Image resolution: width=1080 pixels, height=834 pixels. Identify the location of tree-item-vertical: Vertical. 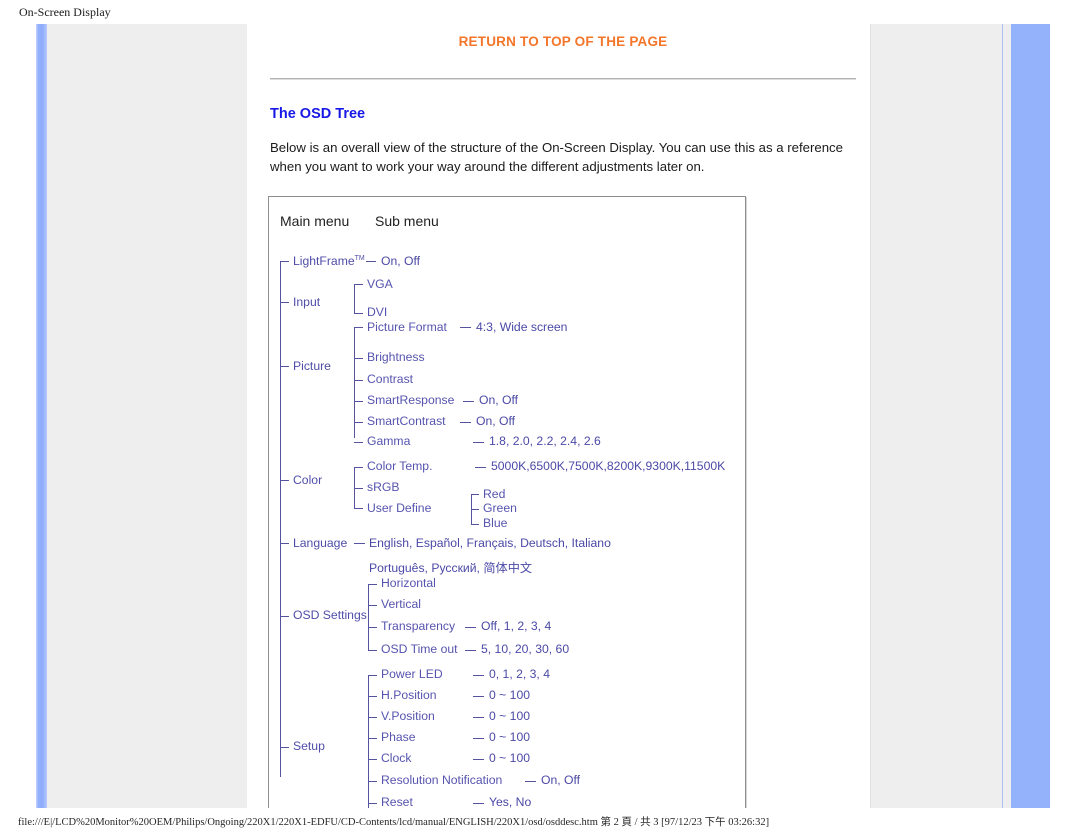
(401, 604).